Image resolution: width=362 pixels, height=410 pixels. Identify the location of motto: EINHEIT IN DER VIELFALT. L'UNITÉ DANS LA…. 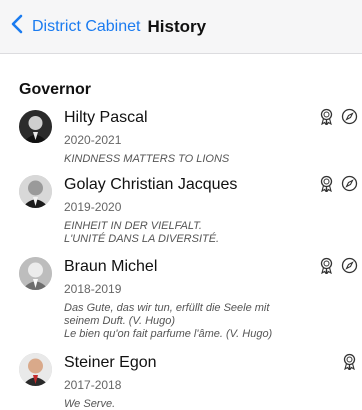
(209, 233).